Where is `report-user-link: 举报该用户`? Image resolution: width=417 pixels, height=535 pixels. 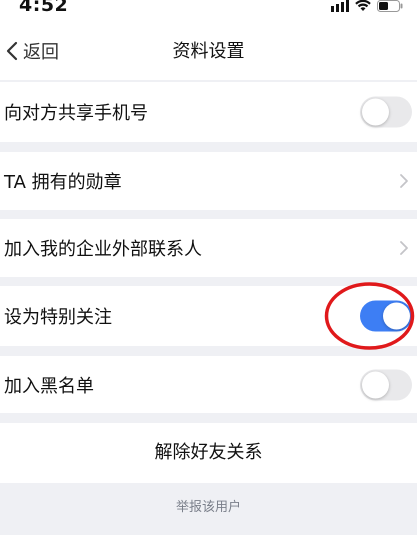 report-user-link: 举报该用户 is located at coordinates (208, 505).